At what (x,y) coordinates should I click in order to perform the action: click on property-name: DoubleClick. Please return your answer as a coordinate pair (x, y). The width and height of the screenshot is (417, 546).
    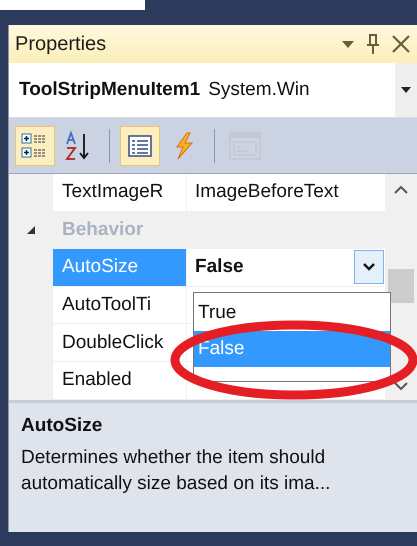
    Looking at the image, I should click on (120, 342).